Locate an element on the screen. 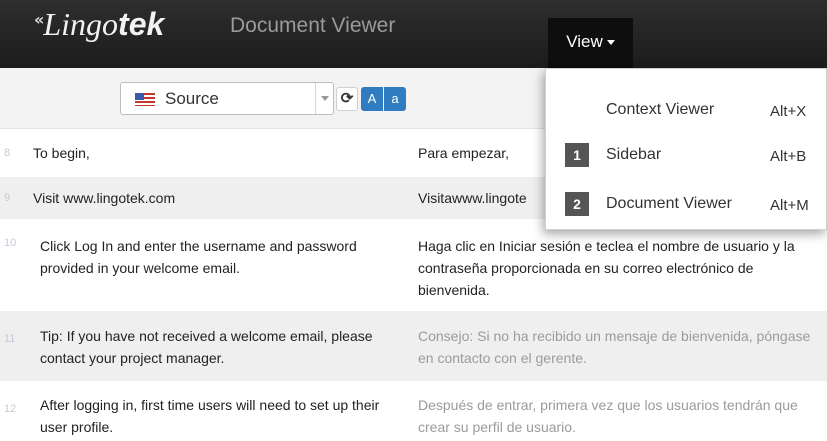 This screenshot has height=441, width=827. font-large-button: A is located at coordinates (372, 99).